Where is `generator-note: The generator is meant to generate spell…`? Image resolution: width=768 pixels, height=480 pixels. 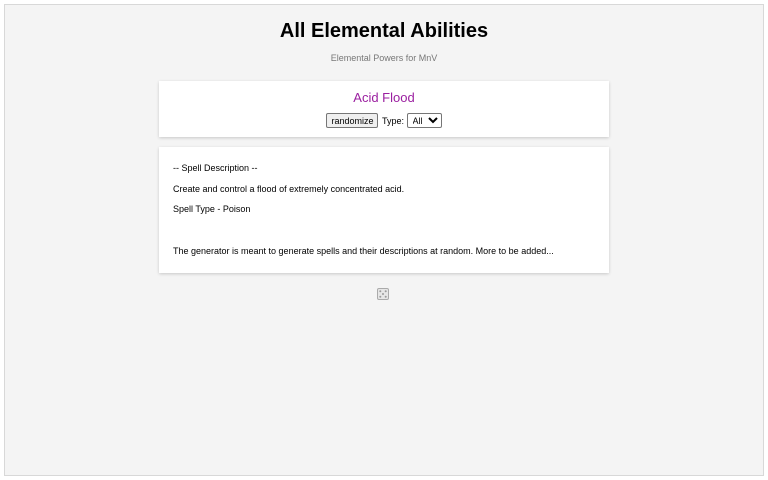 generator-note: The generator is meant to generate spell… is located at coordinates (363, 251).